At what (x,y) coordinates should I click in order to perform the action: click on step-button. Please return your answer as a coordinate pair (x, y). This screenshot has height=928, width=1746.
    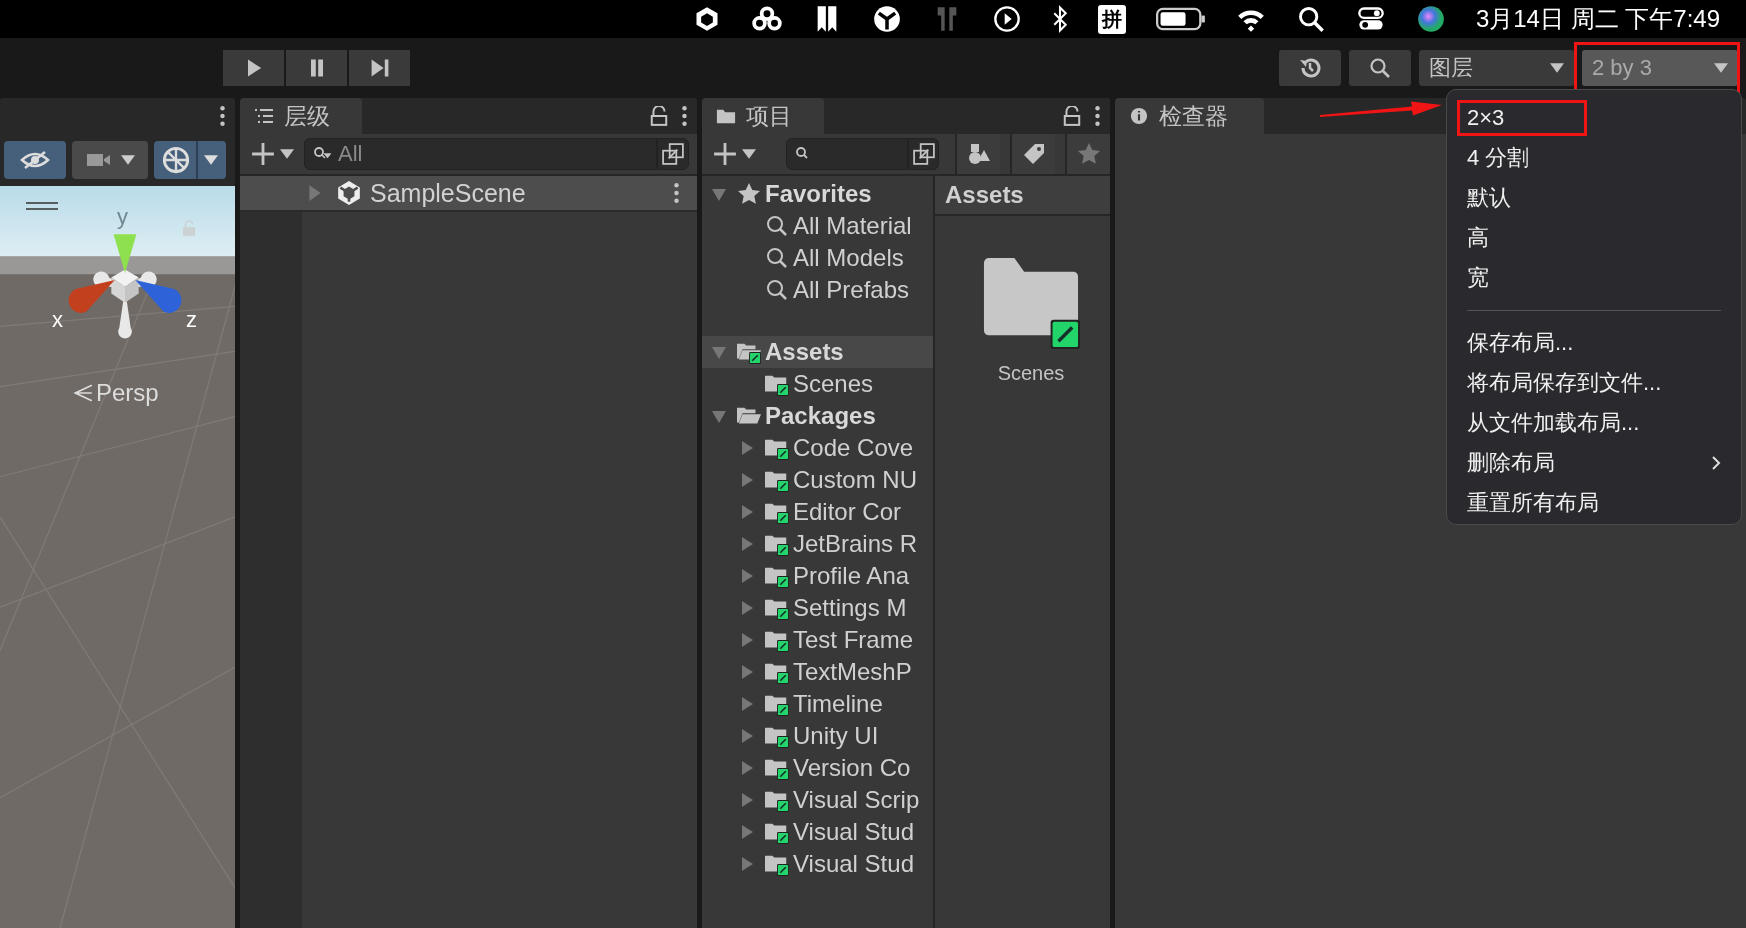
    Looking at the image, I should click on (379, 68).